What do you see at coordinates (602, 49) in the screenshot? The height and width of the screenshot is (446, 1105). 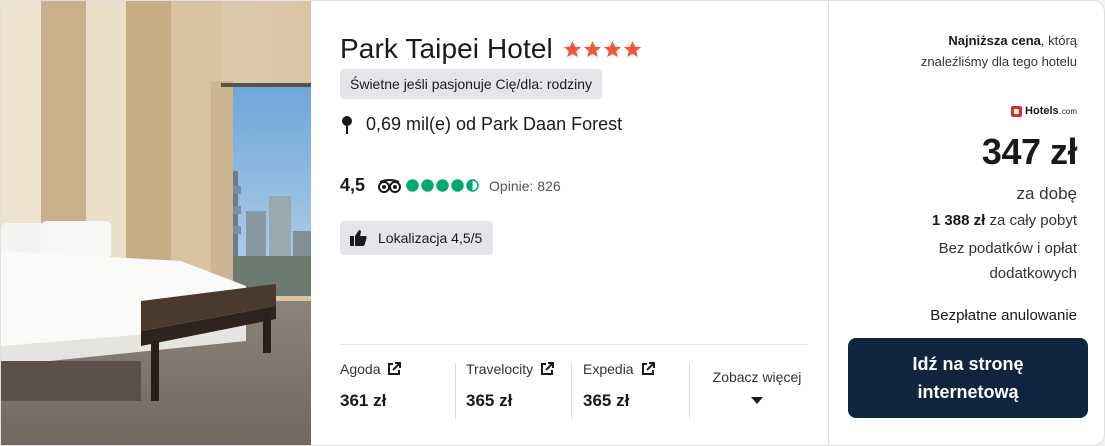 I see `star-rating` at bounding box center [602, 49].